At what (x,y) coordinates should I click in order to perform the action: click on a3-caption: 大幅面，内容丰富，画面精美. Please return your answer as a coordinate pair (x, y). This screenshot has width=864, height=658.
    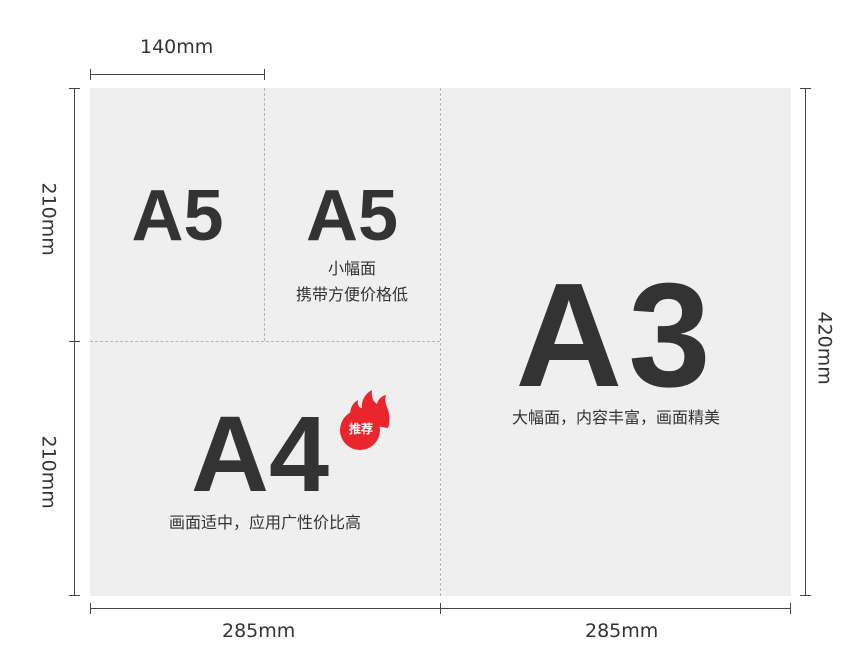
    Looking at the image, I should click on (615, 417).